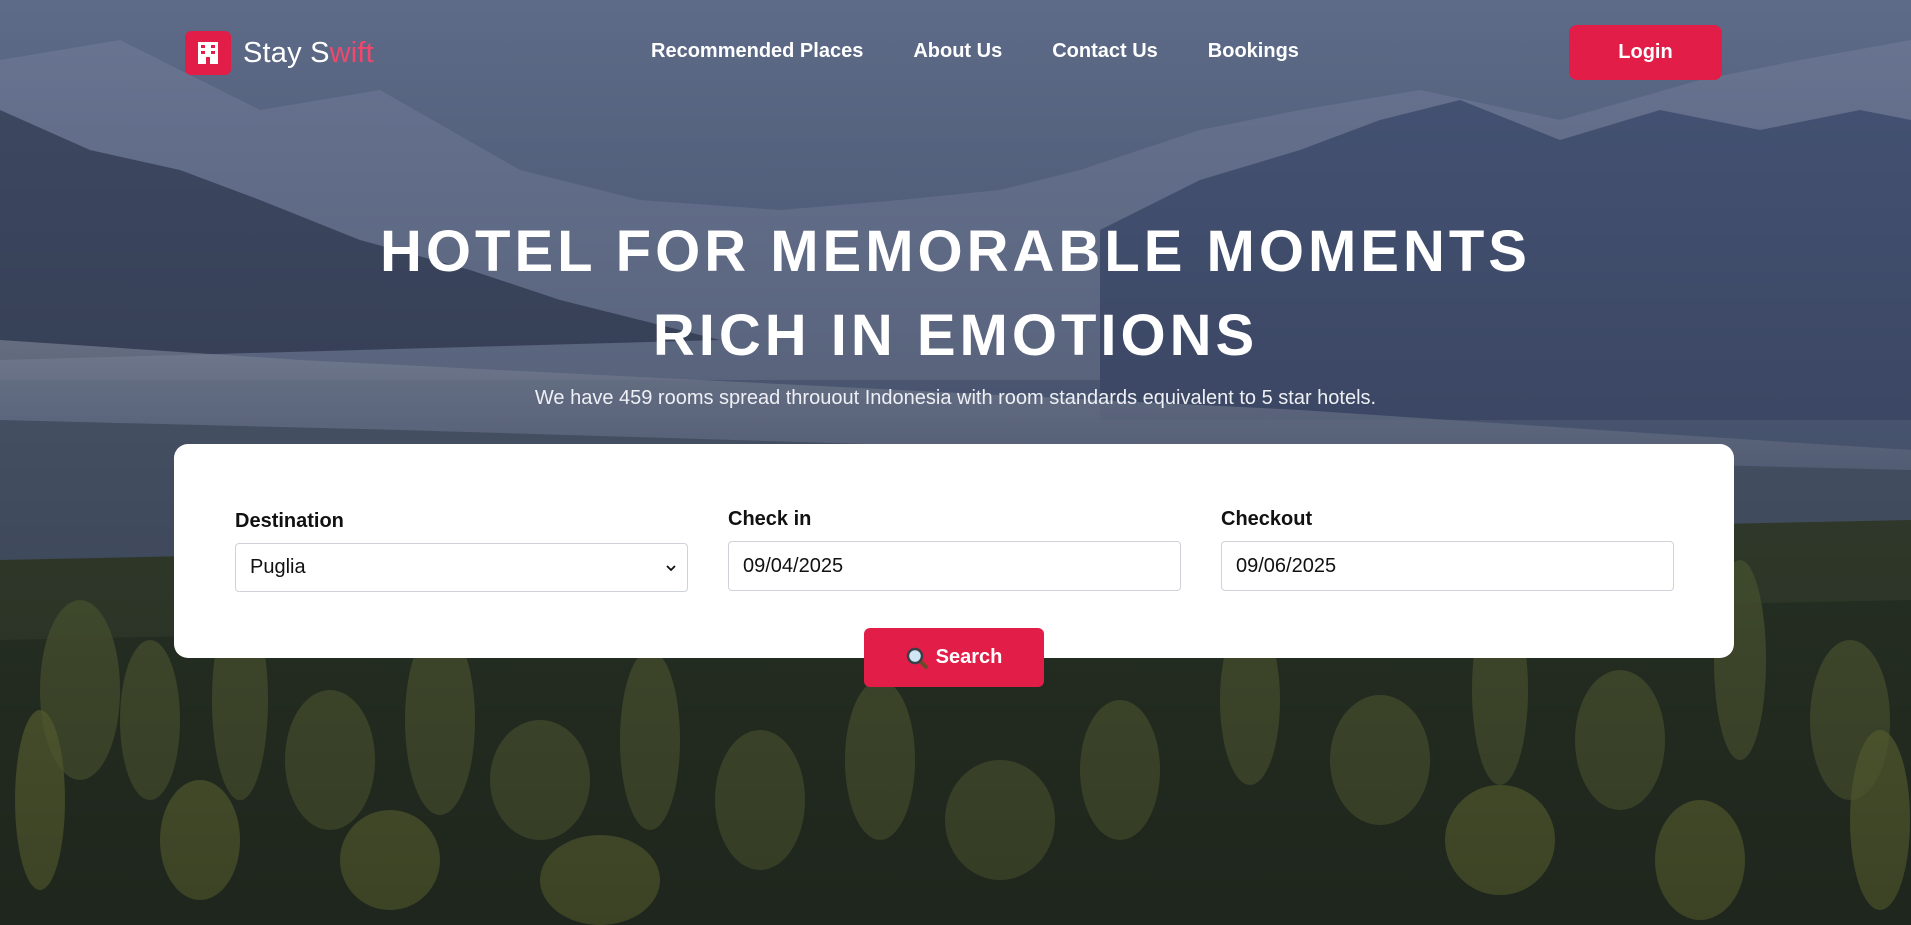 This screenshot has height=925, width=1911. Describe the element at coordinates (917, 658) in the screenshot. I see `magnifier-icon` at that location.